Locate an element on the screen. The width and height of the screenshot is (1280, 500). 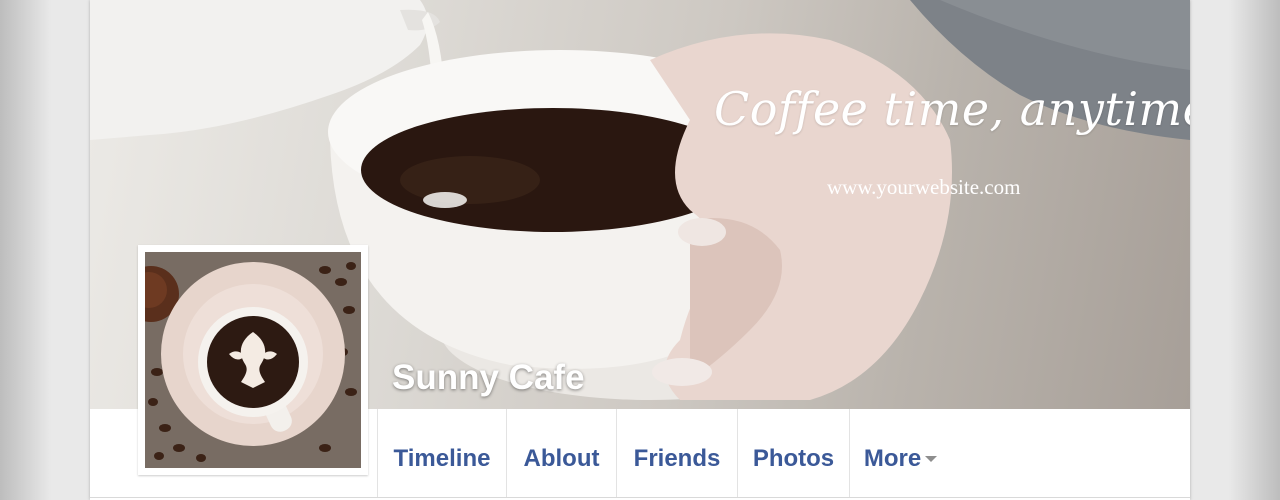
tab-label: Ablout is located at coordinates (561, 458).